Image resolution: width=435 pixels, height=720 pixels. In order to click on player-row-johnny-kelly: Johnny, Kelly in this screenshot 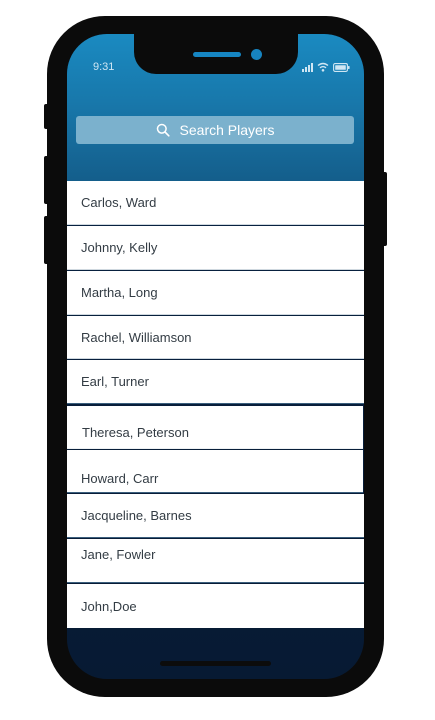, I will do `click(215, 248)`.